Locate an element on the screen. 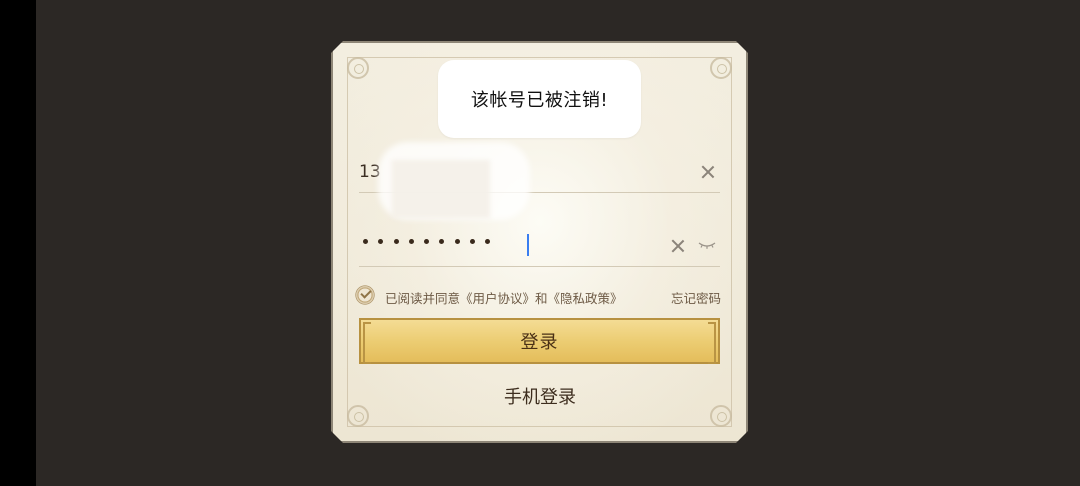 Image resolution: width=1080 pixels, height=486 pixels. password-field is located at coordinates (539, 246).